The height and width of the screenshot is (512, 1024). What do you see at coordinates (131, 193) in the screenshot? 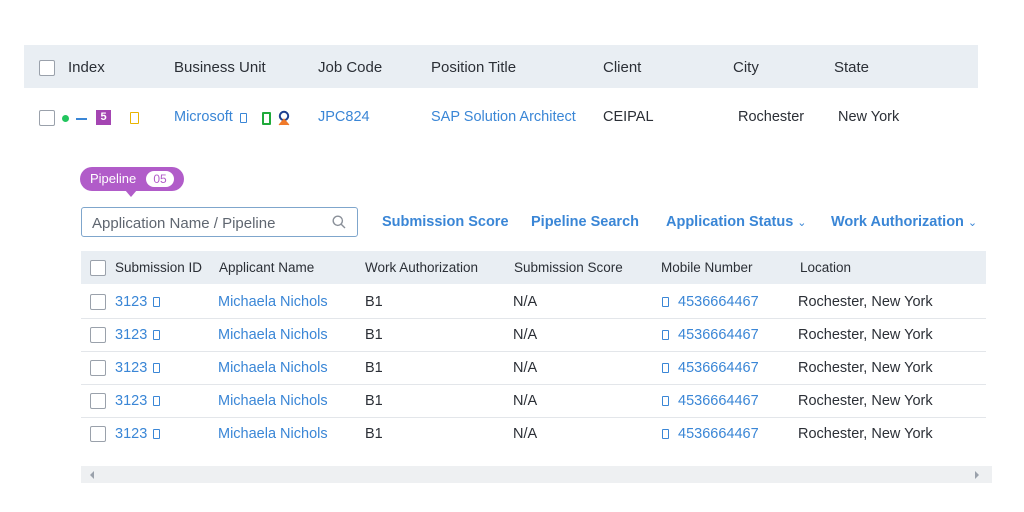
I see `pipeline-pointer` at bounding box center [131, 193].